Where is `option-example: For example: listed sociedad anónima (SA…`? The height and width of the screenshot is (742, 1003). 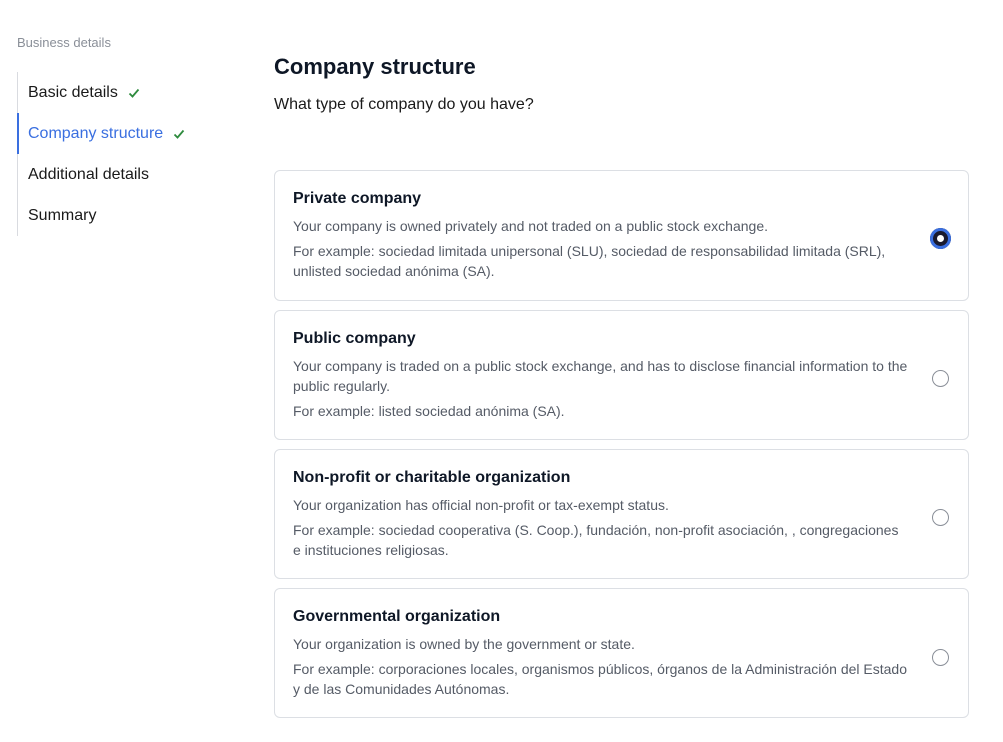 option-example: For example: listed sociedad anónima (SA… is located at coordinates (429, 411).